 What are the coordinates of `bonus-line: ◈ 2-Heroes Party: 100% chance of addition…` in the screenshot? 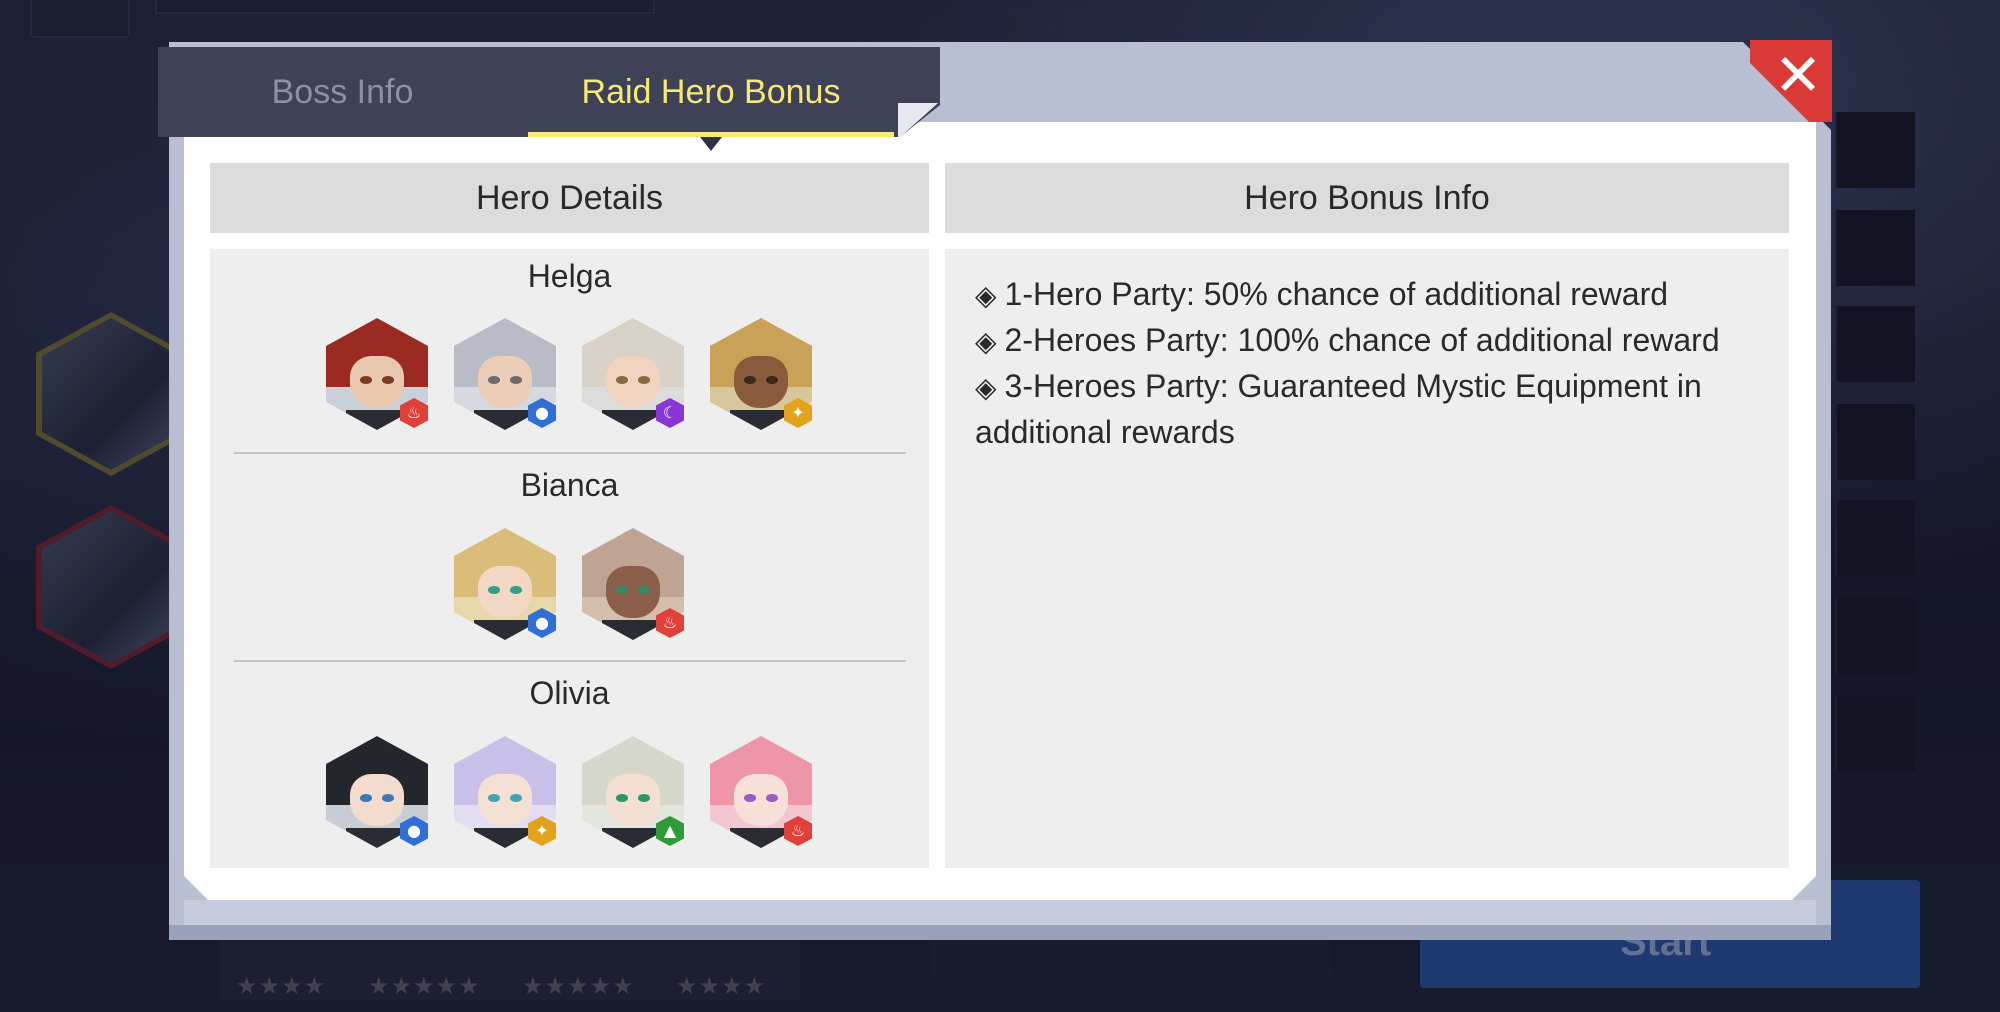 It's located at (1375, 341).